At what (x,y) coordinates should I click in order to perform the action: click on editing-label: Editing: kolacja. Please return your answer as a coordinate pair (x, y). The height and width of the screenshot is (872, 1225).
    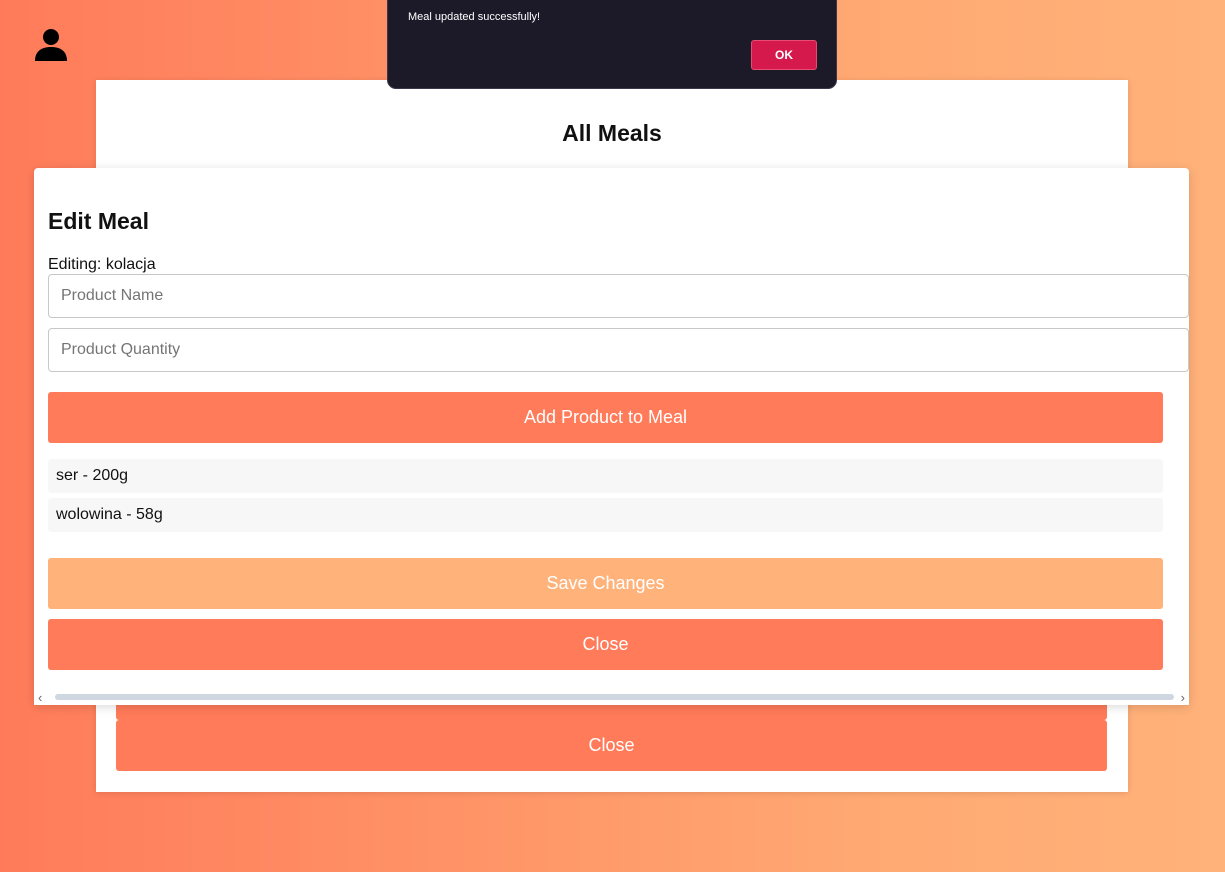
    Looking at the image, I should click on (102, 265).